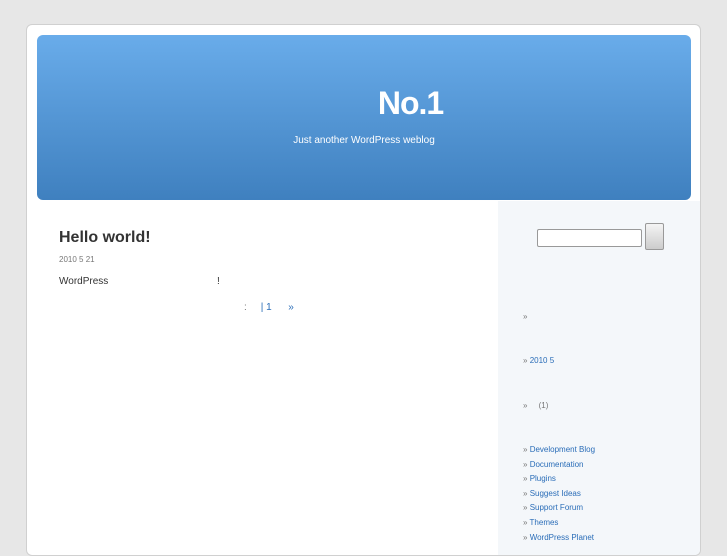 This screenshot has height=556, width=727. I want to click on search-input, so click(589, 238).